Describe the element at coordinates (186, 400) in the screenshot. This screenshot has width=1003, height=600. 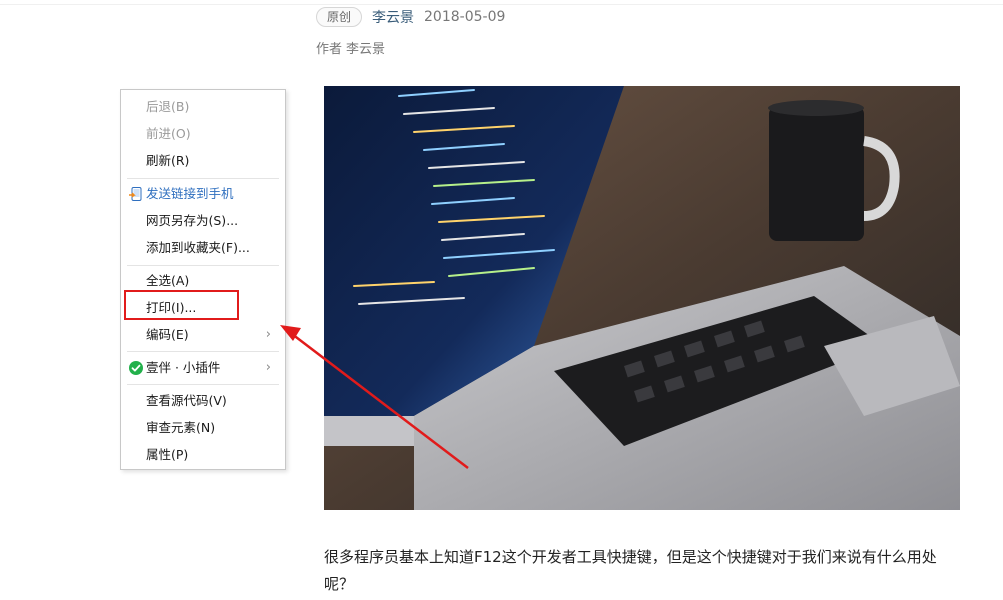
I see `menu-item-label: 查看源代码(V)` at that location.